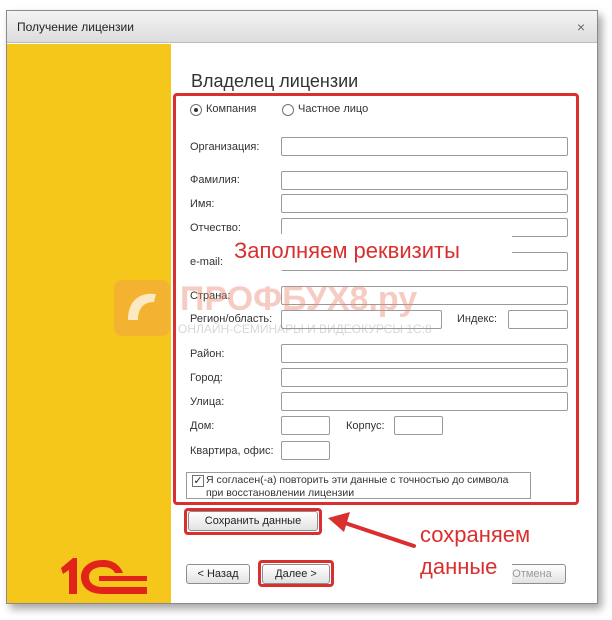  What do you see at coordinates (288, 110) in the screenshot?
I see `radio-individual` at bounding box center [288, 110].